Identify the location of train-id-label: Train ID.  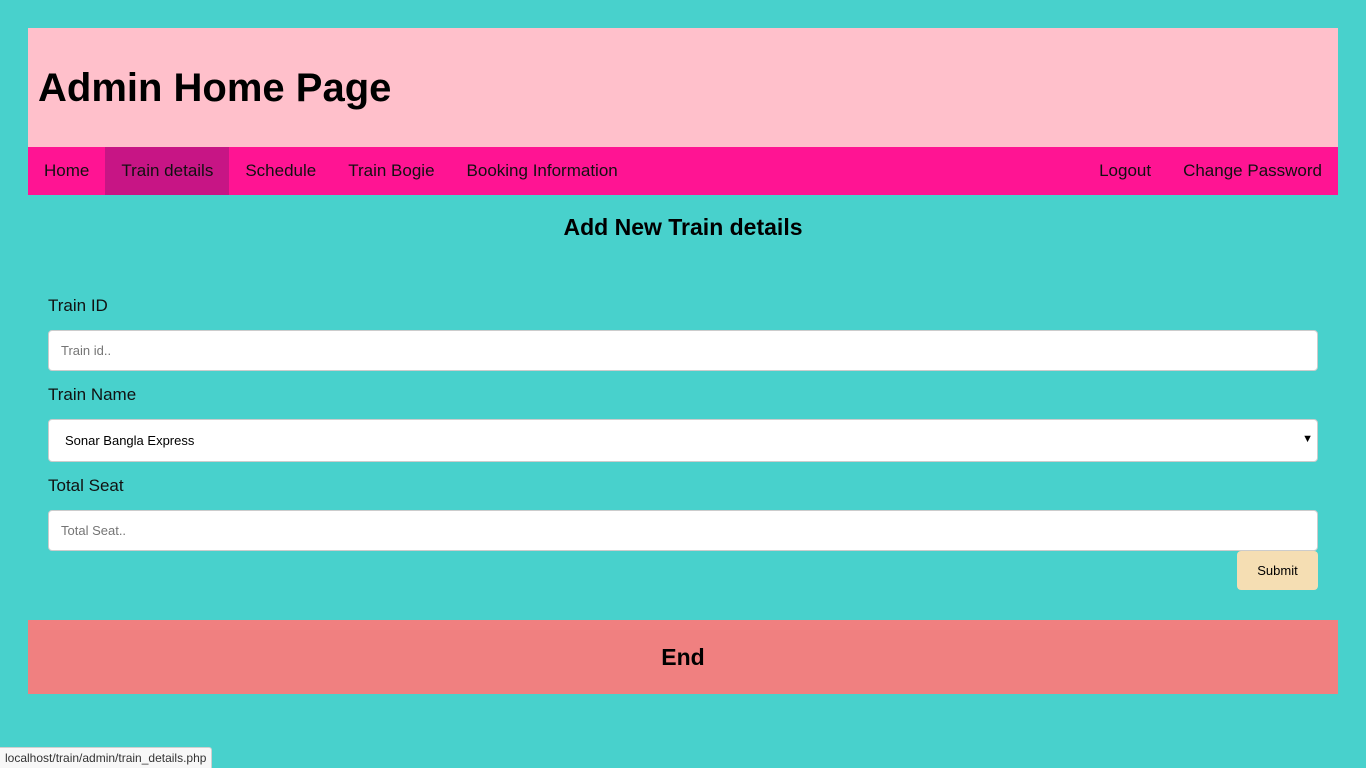
(78, 305).